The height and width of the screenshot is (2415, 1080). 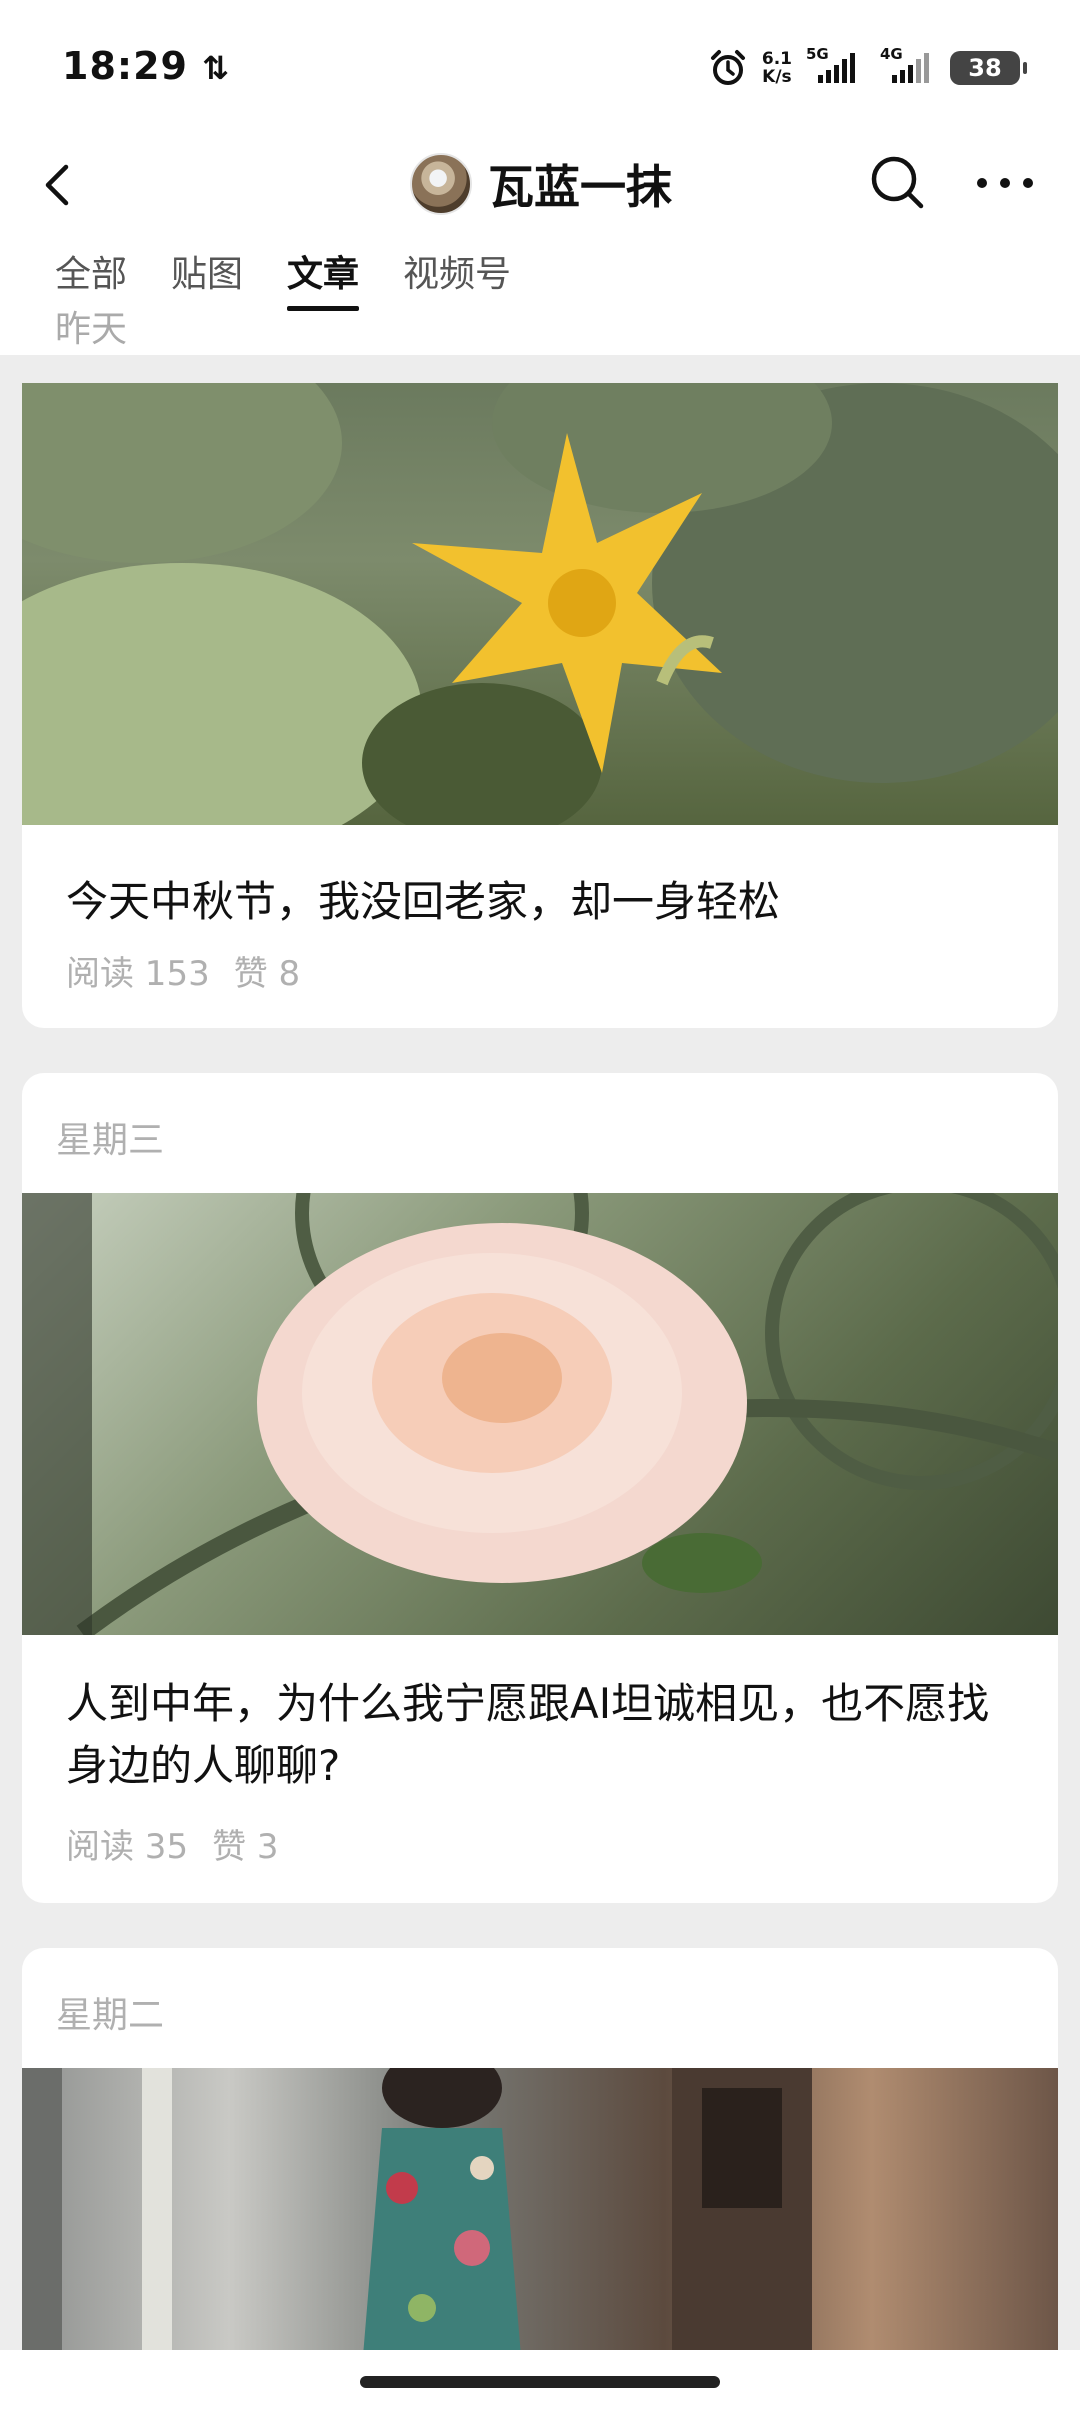 What do you see at coordinates (867, 68) in the screenshot?
I see `status-icons: 6.1 K/s 5G 4G 38` at bounding box center [867, 68].